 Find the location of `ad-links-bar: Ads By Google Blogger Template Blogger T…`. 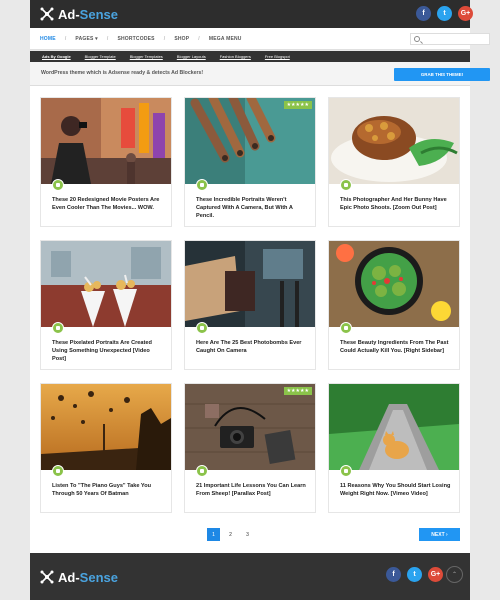

ad-links-bar: Ads By Google Blogger Template Blogger T… is located at coordinates (250, 56).